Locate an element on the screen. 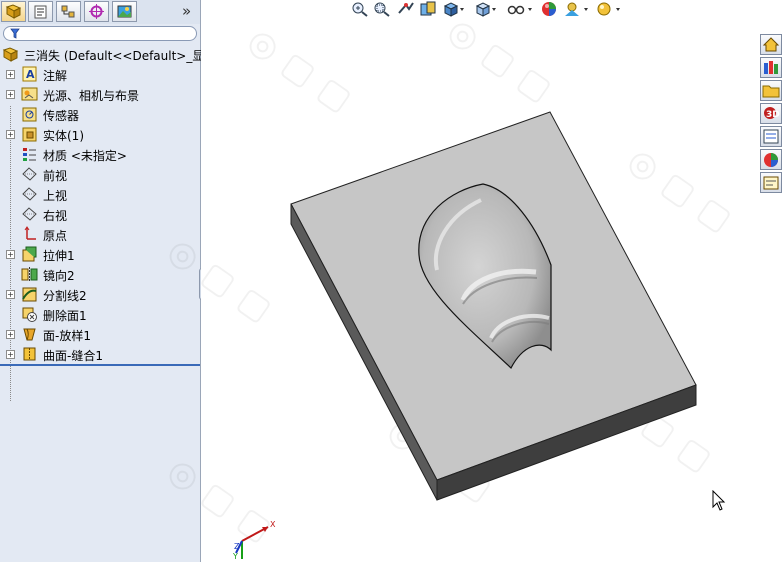 The height and width of the screenshot is (562, 783). svg-text: 3D is located at coordinates (773, 115).